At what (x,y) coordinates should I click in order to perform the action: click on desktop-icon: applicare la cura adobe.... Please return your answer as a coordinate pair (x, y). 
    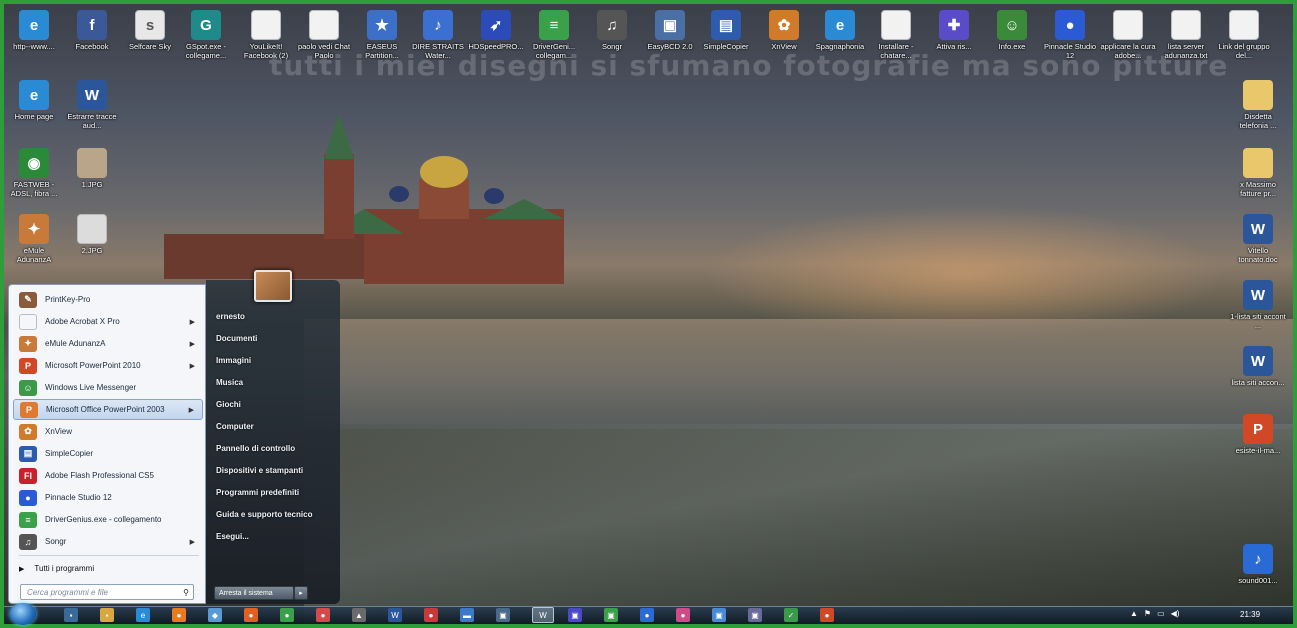
    Looking at the image, I should click on (1128, 35).